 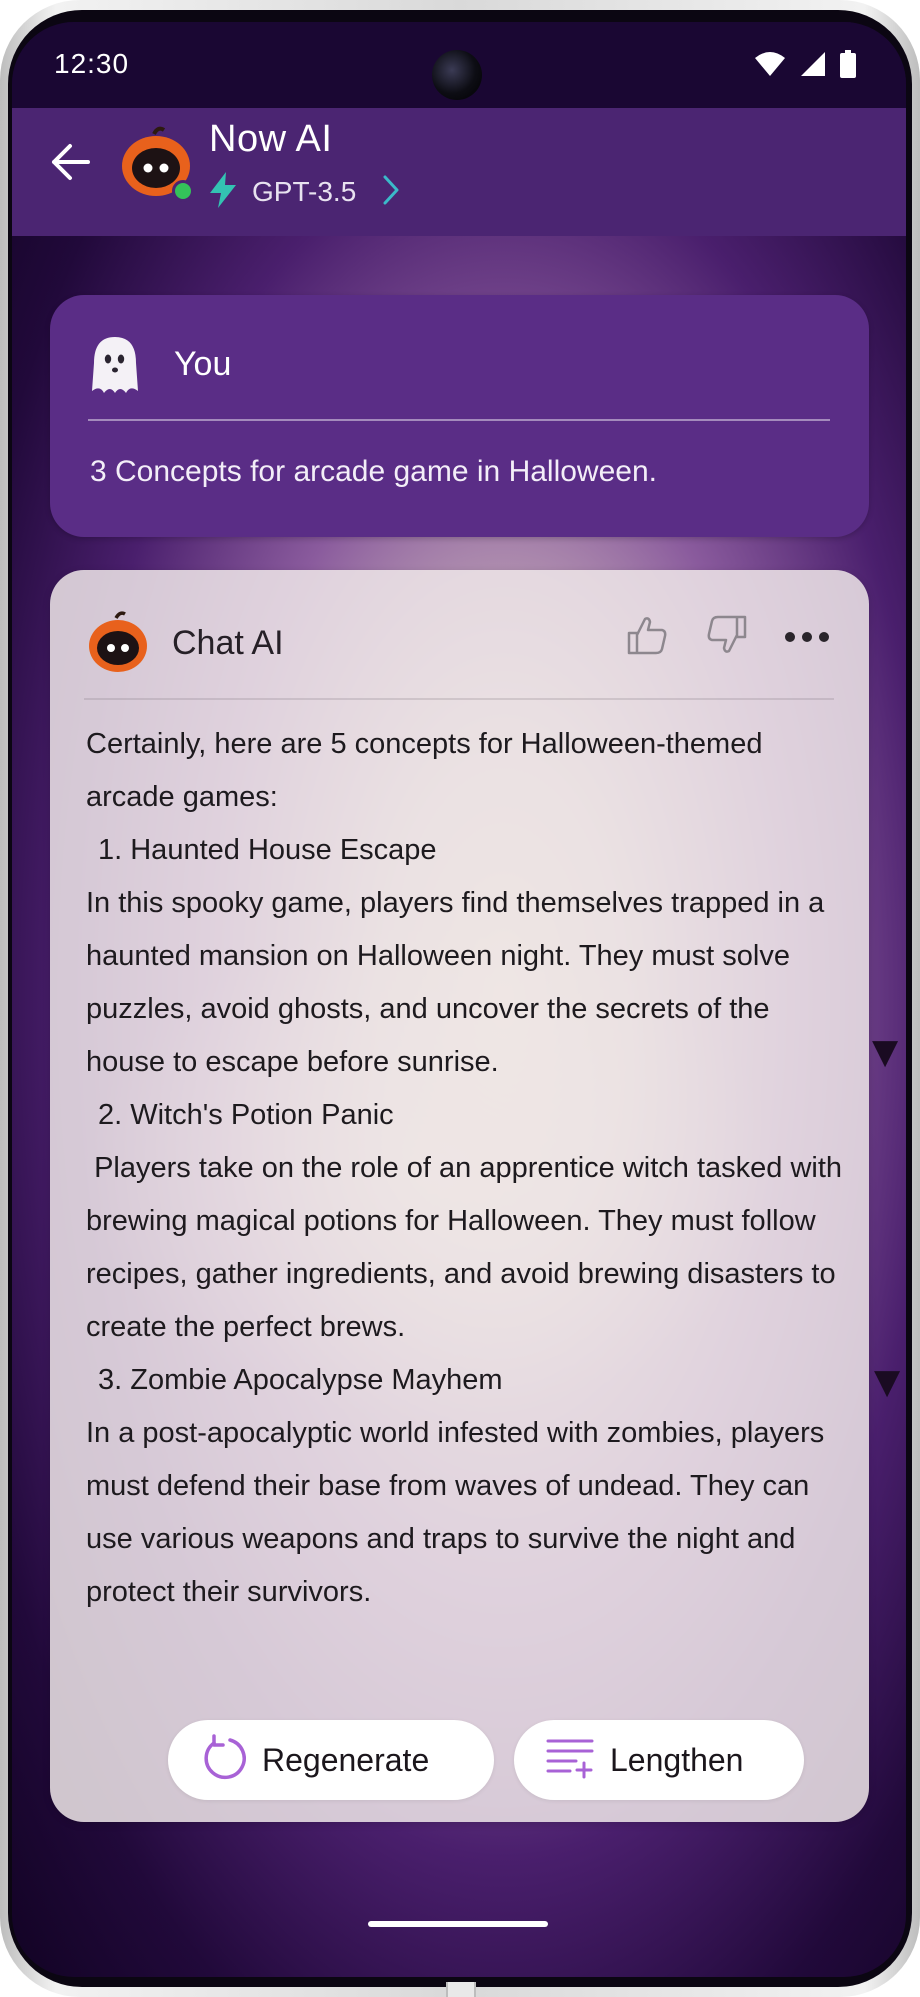 What do you see at coordinates (457, 75) in the screenshot?
I see `front-camera` at bounding box center [457, 75].